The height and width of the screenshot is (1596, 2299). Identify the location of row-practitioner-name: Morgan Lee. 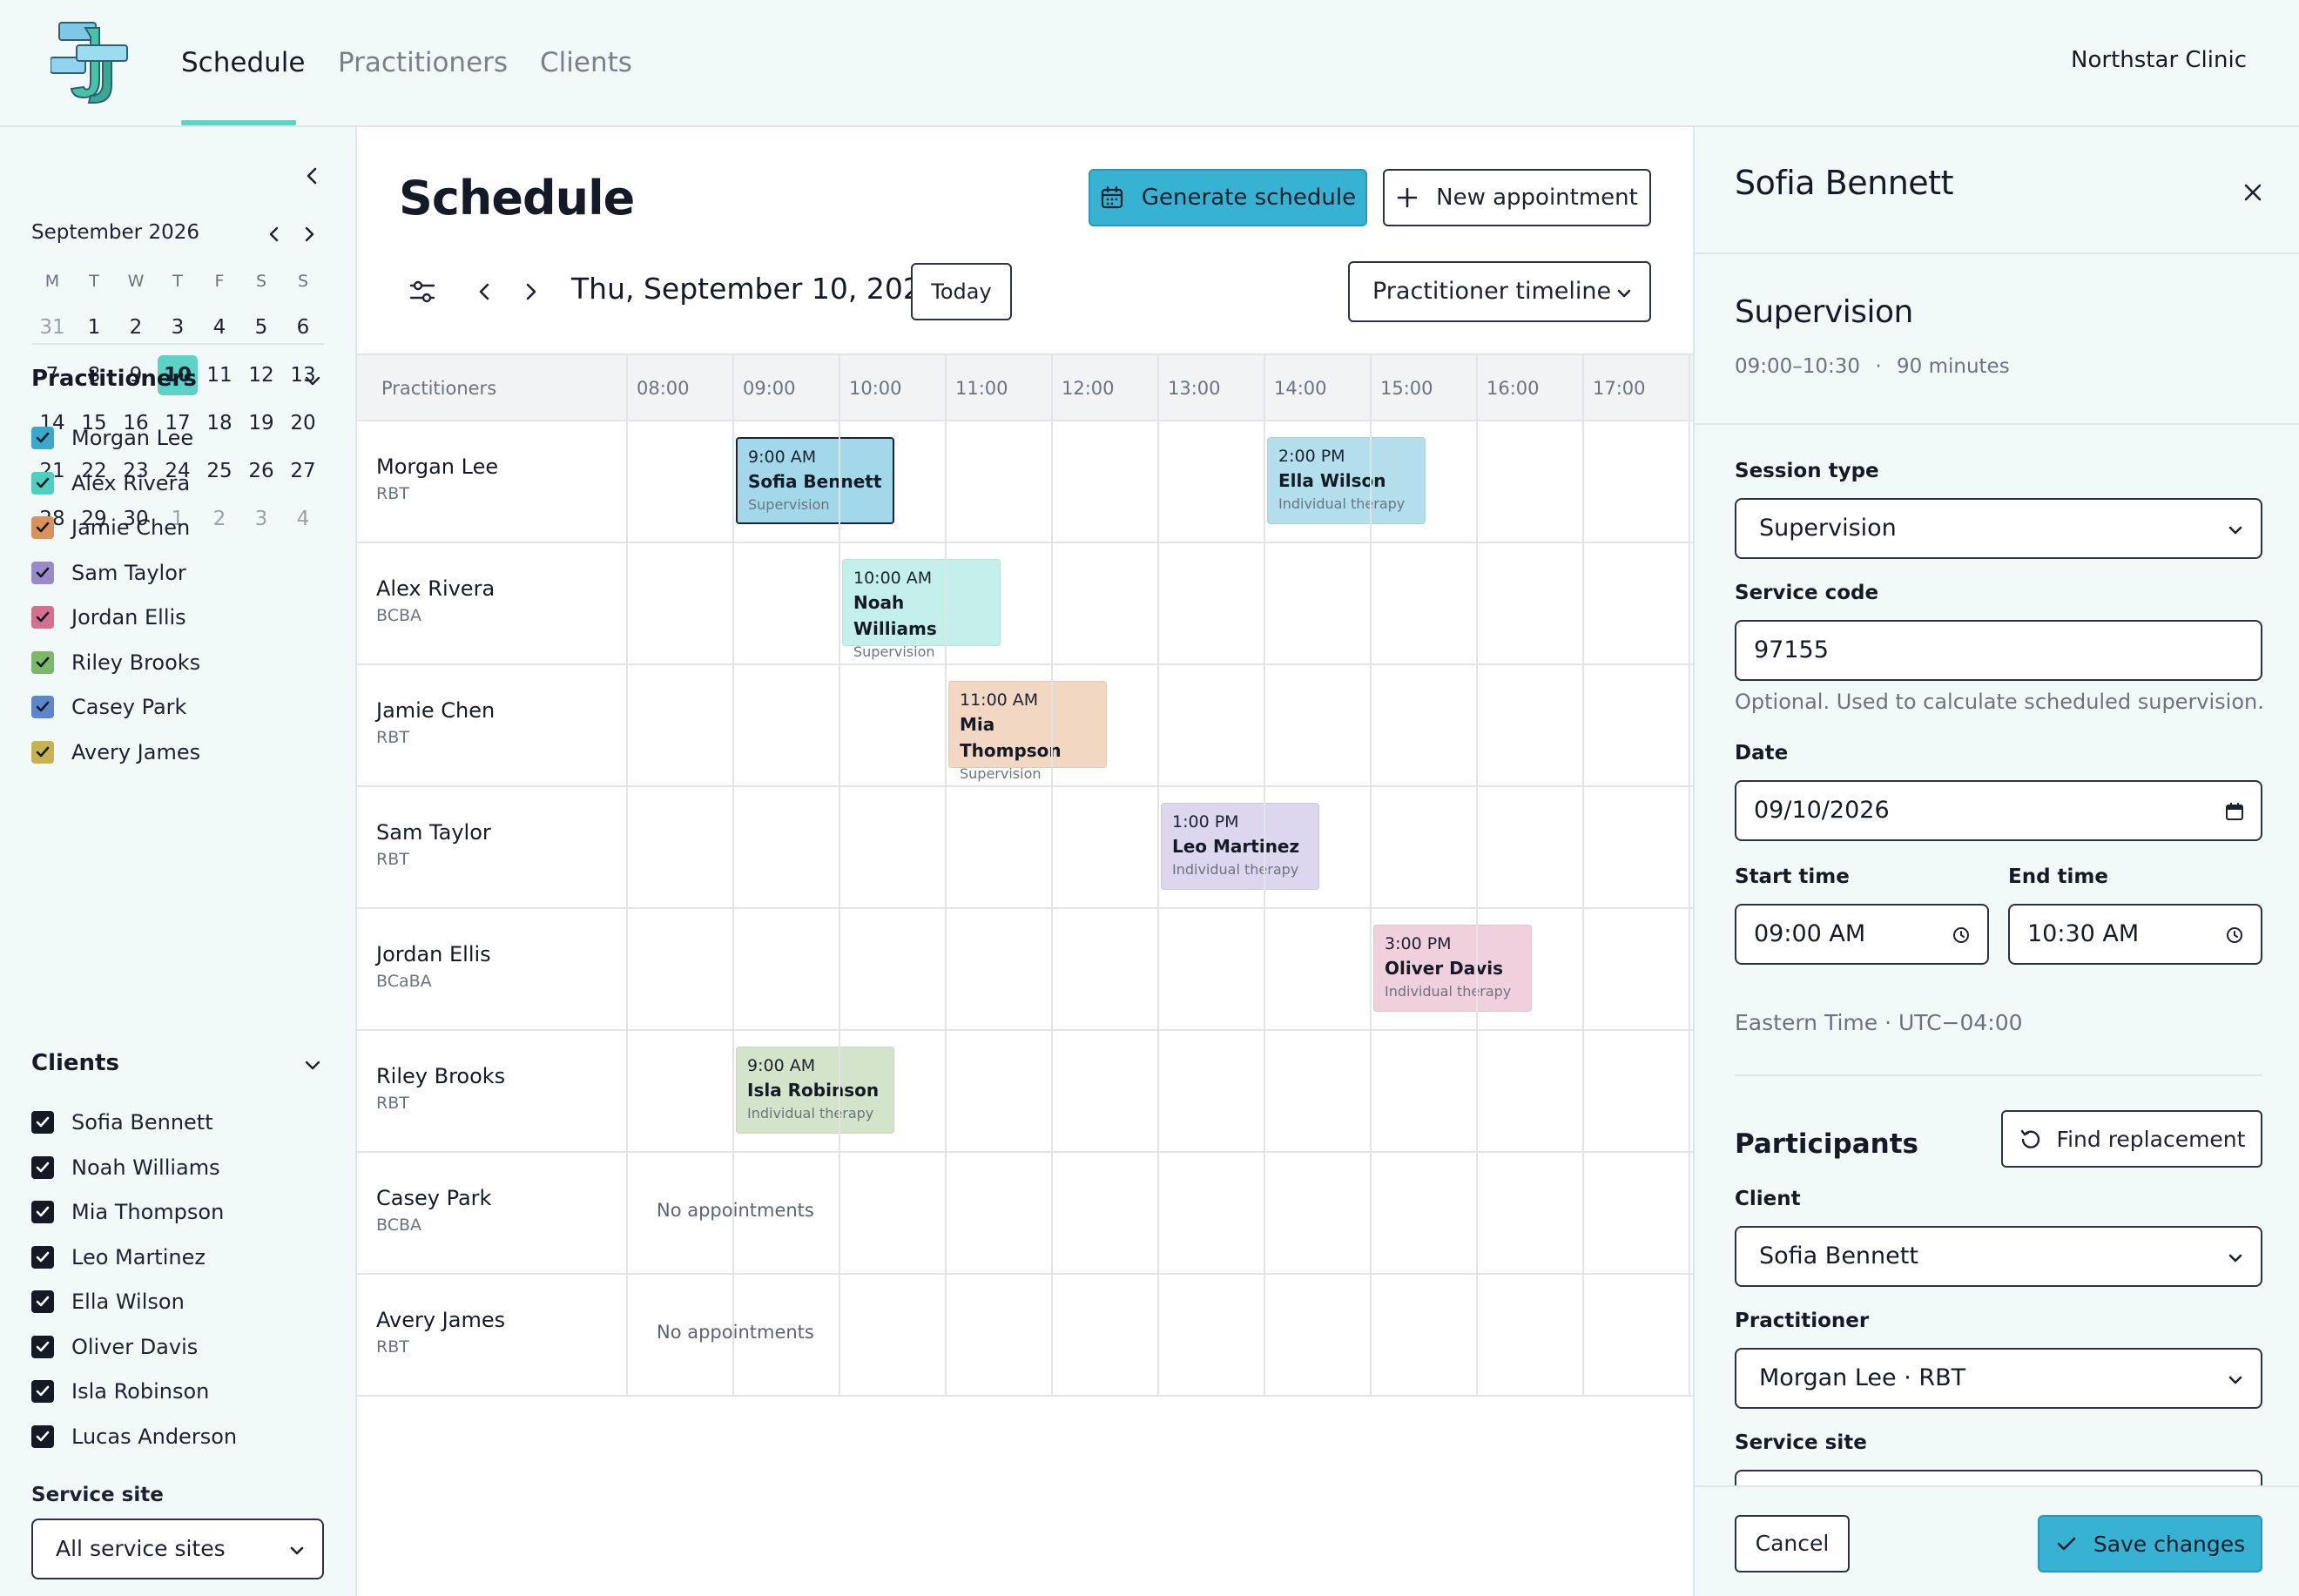
(437, 467).